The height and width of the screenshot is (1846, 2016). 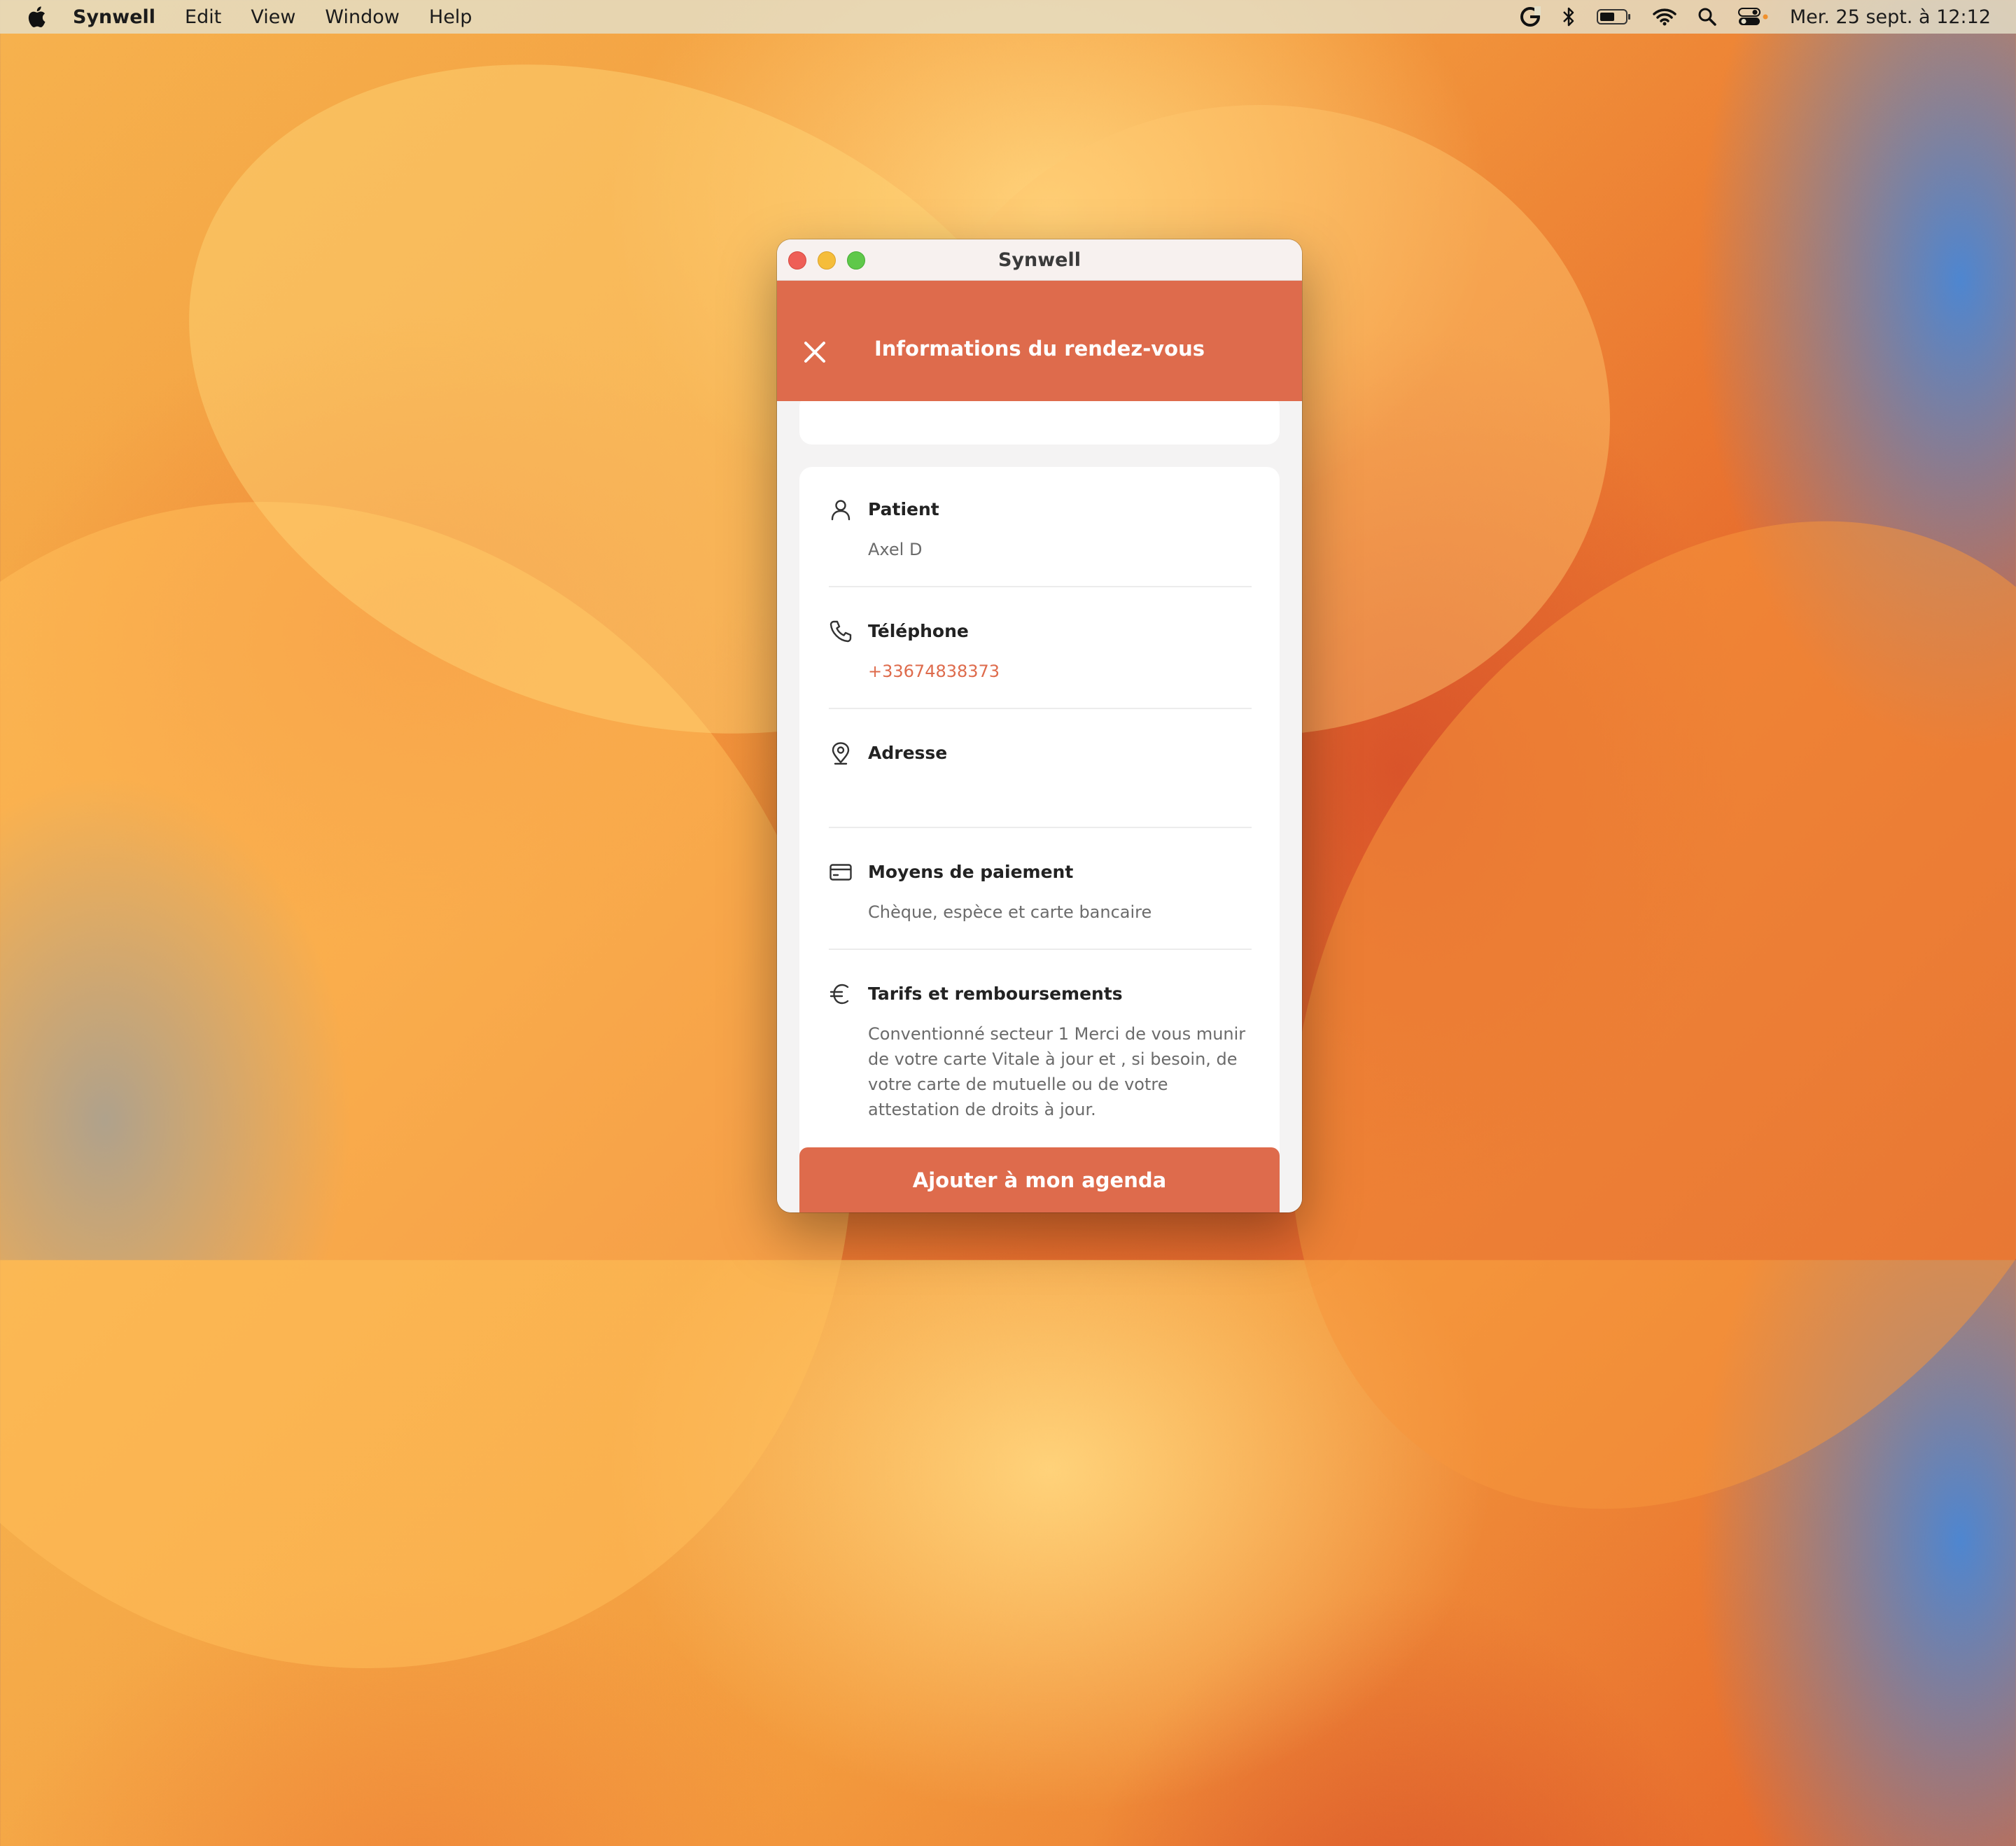 What do you see at coordinates (114, 17) in the screenshot?
I see `menu-app-name: Synwell` at bounding box center [114, 17].